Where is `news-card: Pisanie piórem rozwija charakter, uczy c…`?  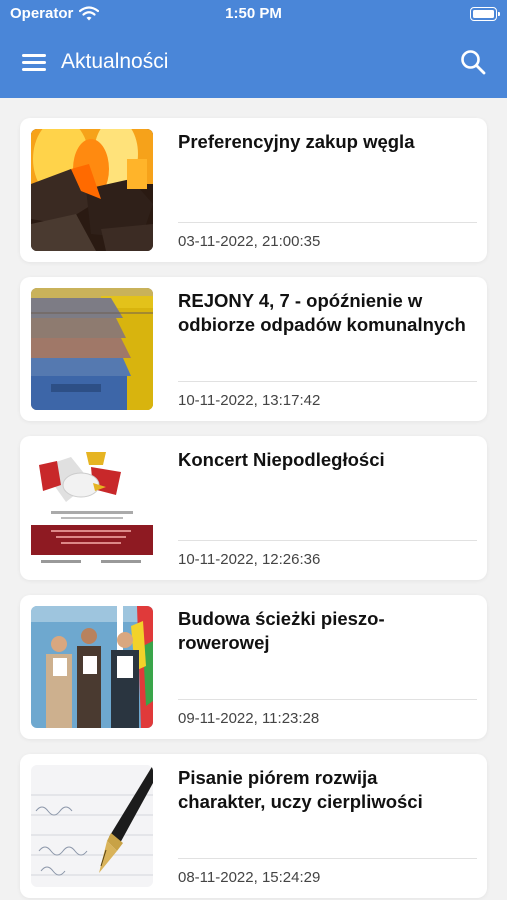
news-card: Pisanie piórem rozwija charakter, uczy c… is located at coordinates (253, 826).